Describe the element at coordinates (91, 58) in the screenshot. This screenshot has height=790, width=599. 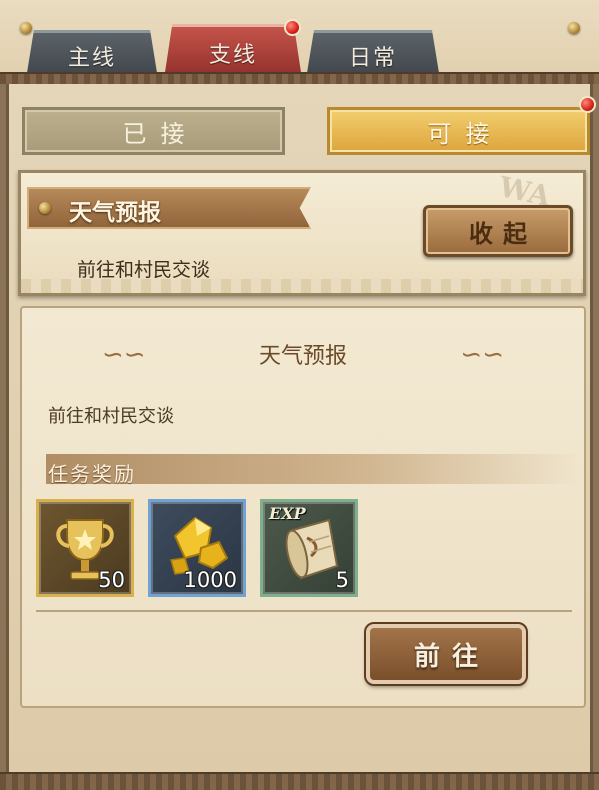
I see `tab-label: 主线` at that location.